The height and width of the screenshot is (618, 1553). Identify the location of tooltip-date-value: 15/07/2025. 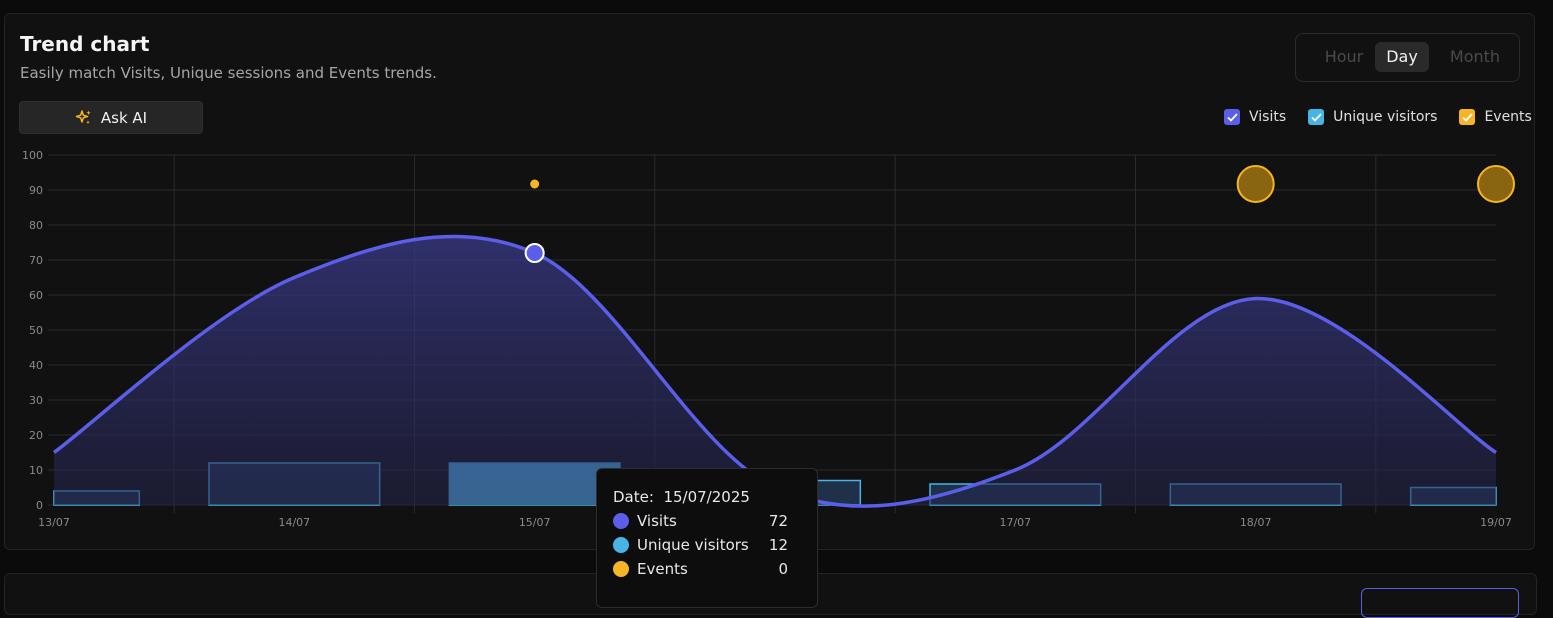
(706, 497).